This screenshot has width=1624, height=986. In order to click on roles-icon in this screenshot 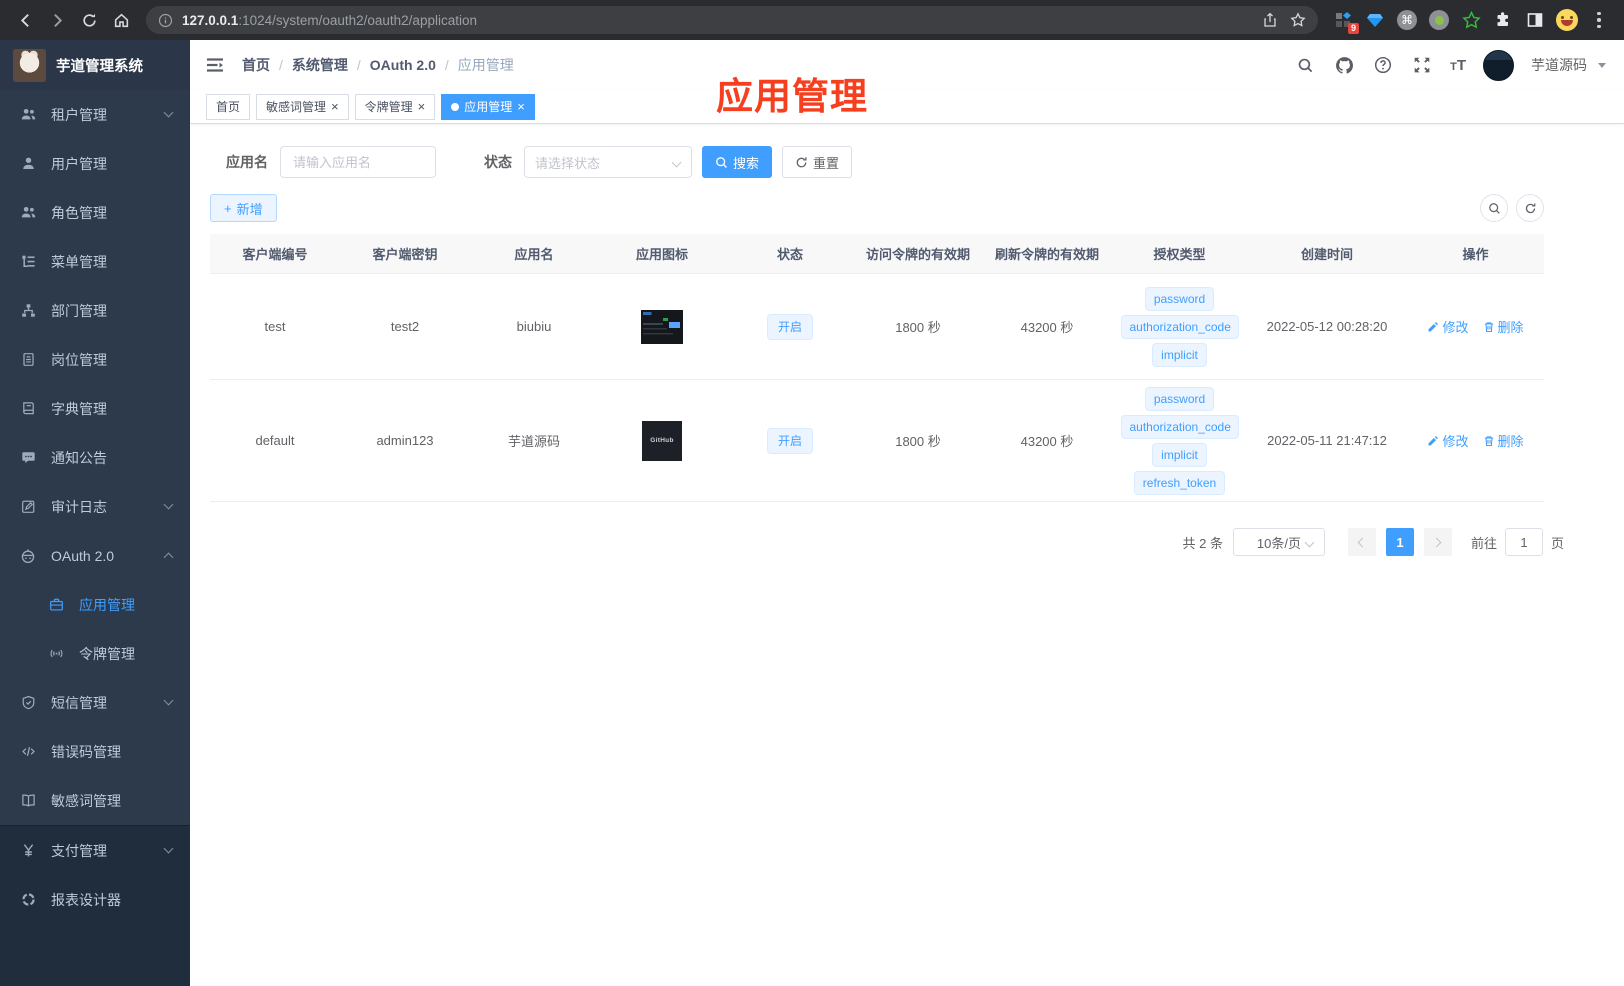, I will do `click(28, 212)`.